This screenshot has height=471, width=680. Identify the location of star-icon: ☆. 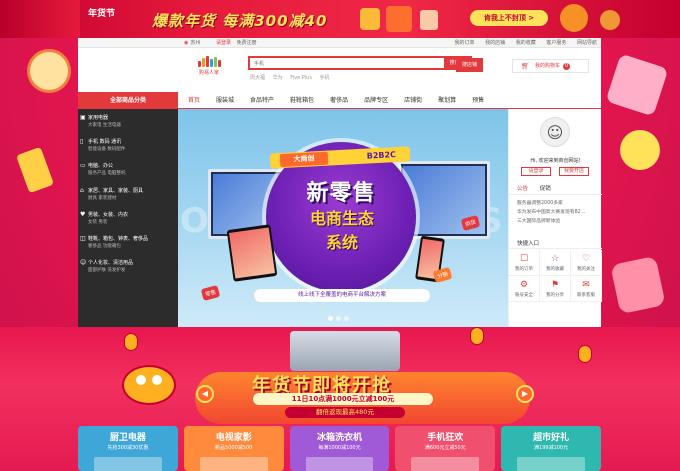
(555, 259).